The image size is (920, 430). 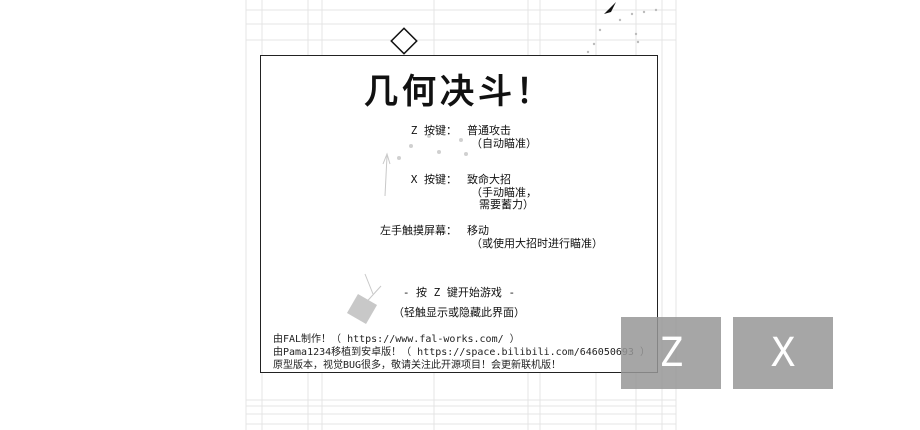 What do you see at coordinates (459, 92) in the screenshot?
I see `game-title: 几何决斗！` at bounding box center [459, 92].